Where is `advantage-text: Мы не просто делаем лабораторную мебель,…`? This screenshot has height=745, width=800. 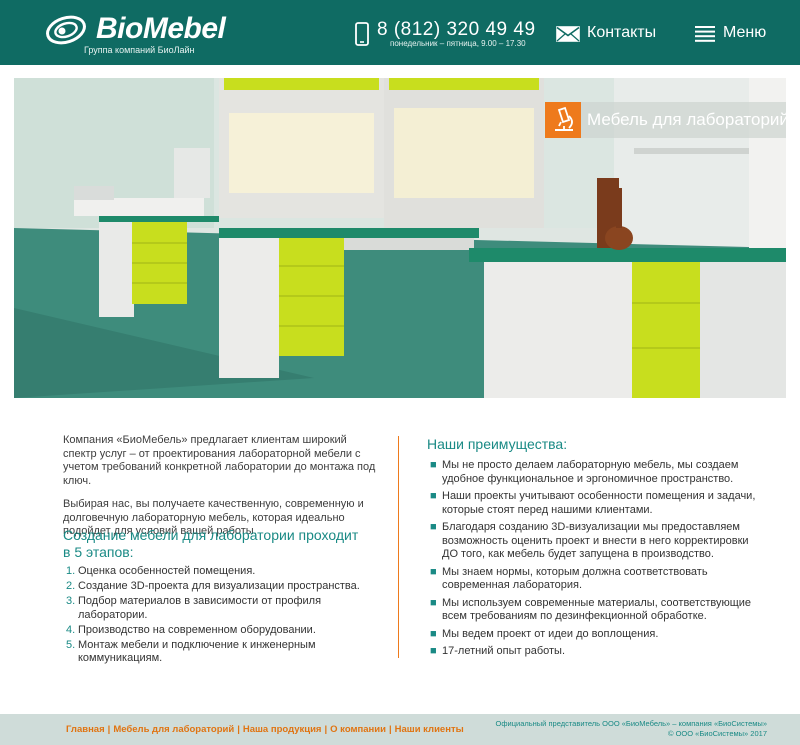
advantage-text: Мы не просто делаем лабораторную мебель,… is located at coordinates (590, 472).